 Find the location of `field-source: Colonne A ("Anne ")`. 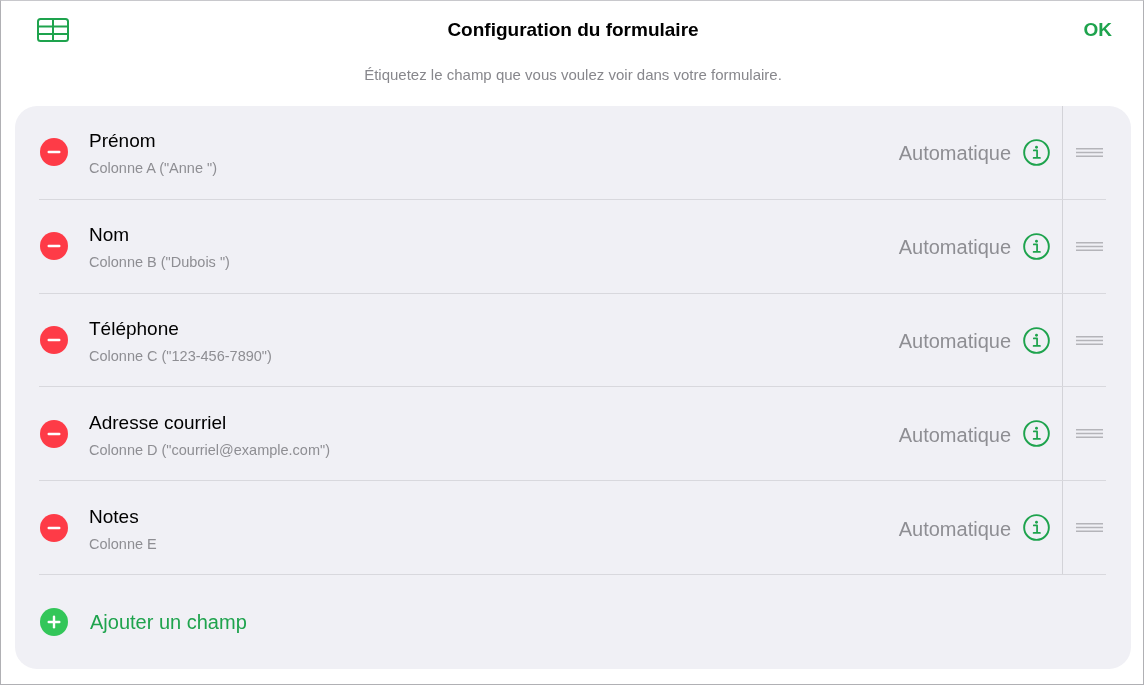

field-source: Colonne A ("Anne ") is located at coordinates (153, 168).